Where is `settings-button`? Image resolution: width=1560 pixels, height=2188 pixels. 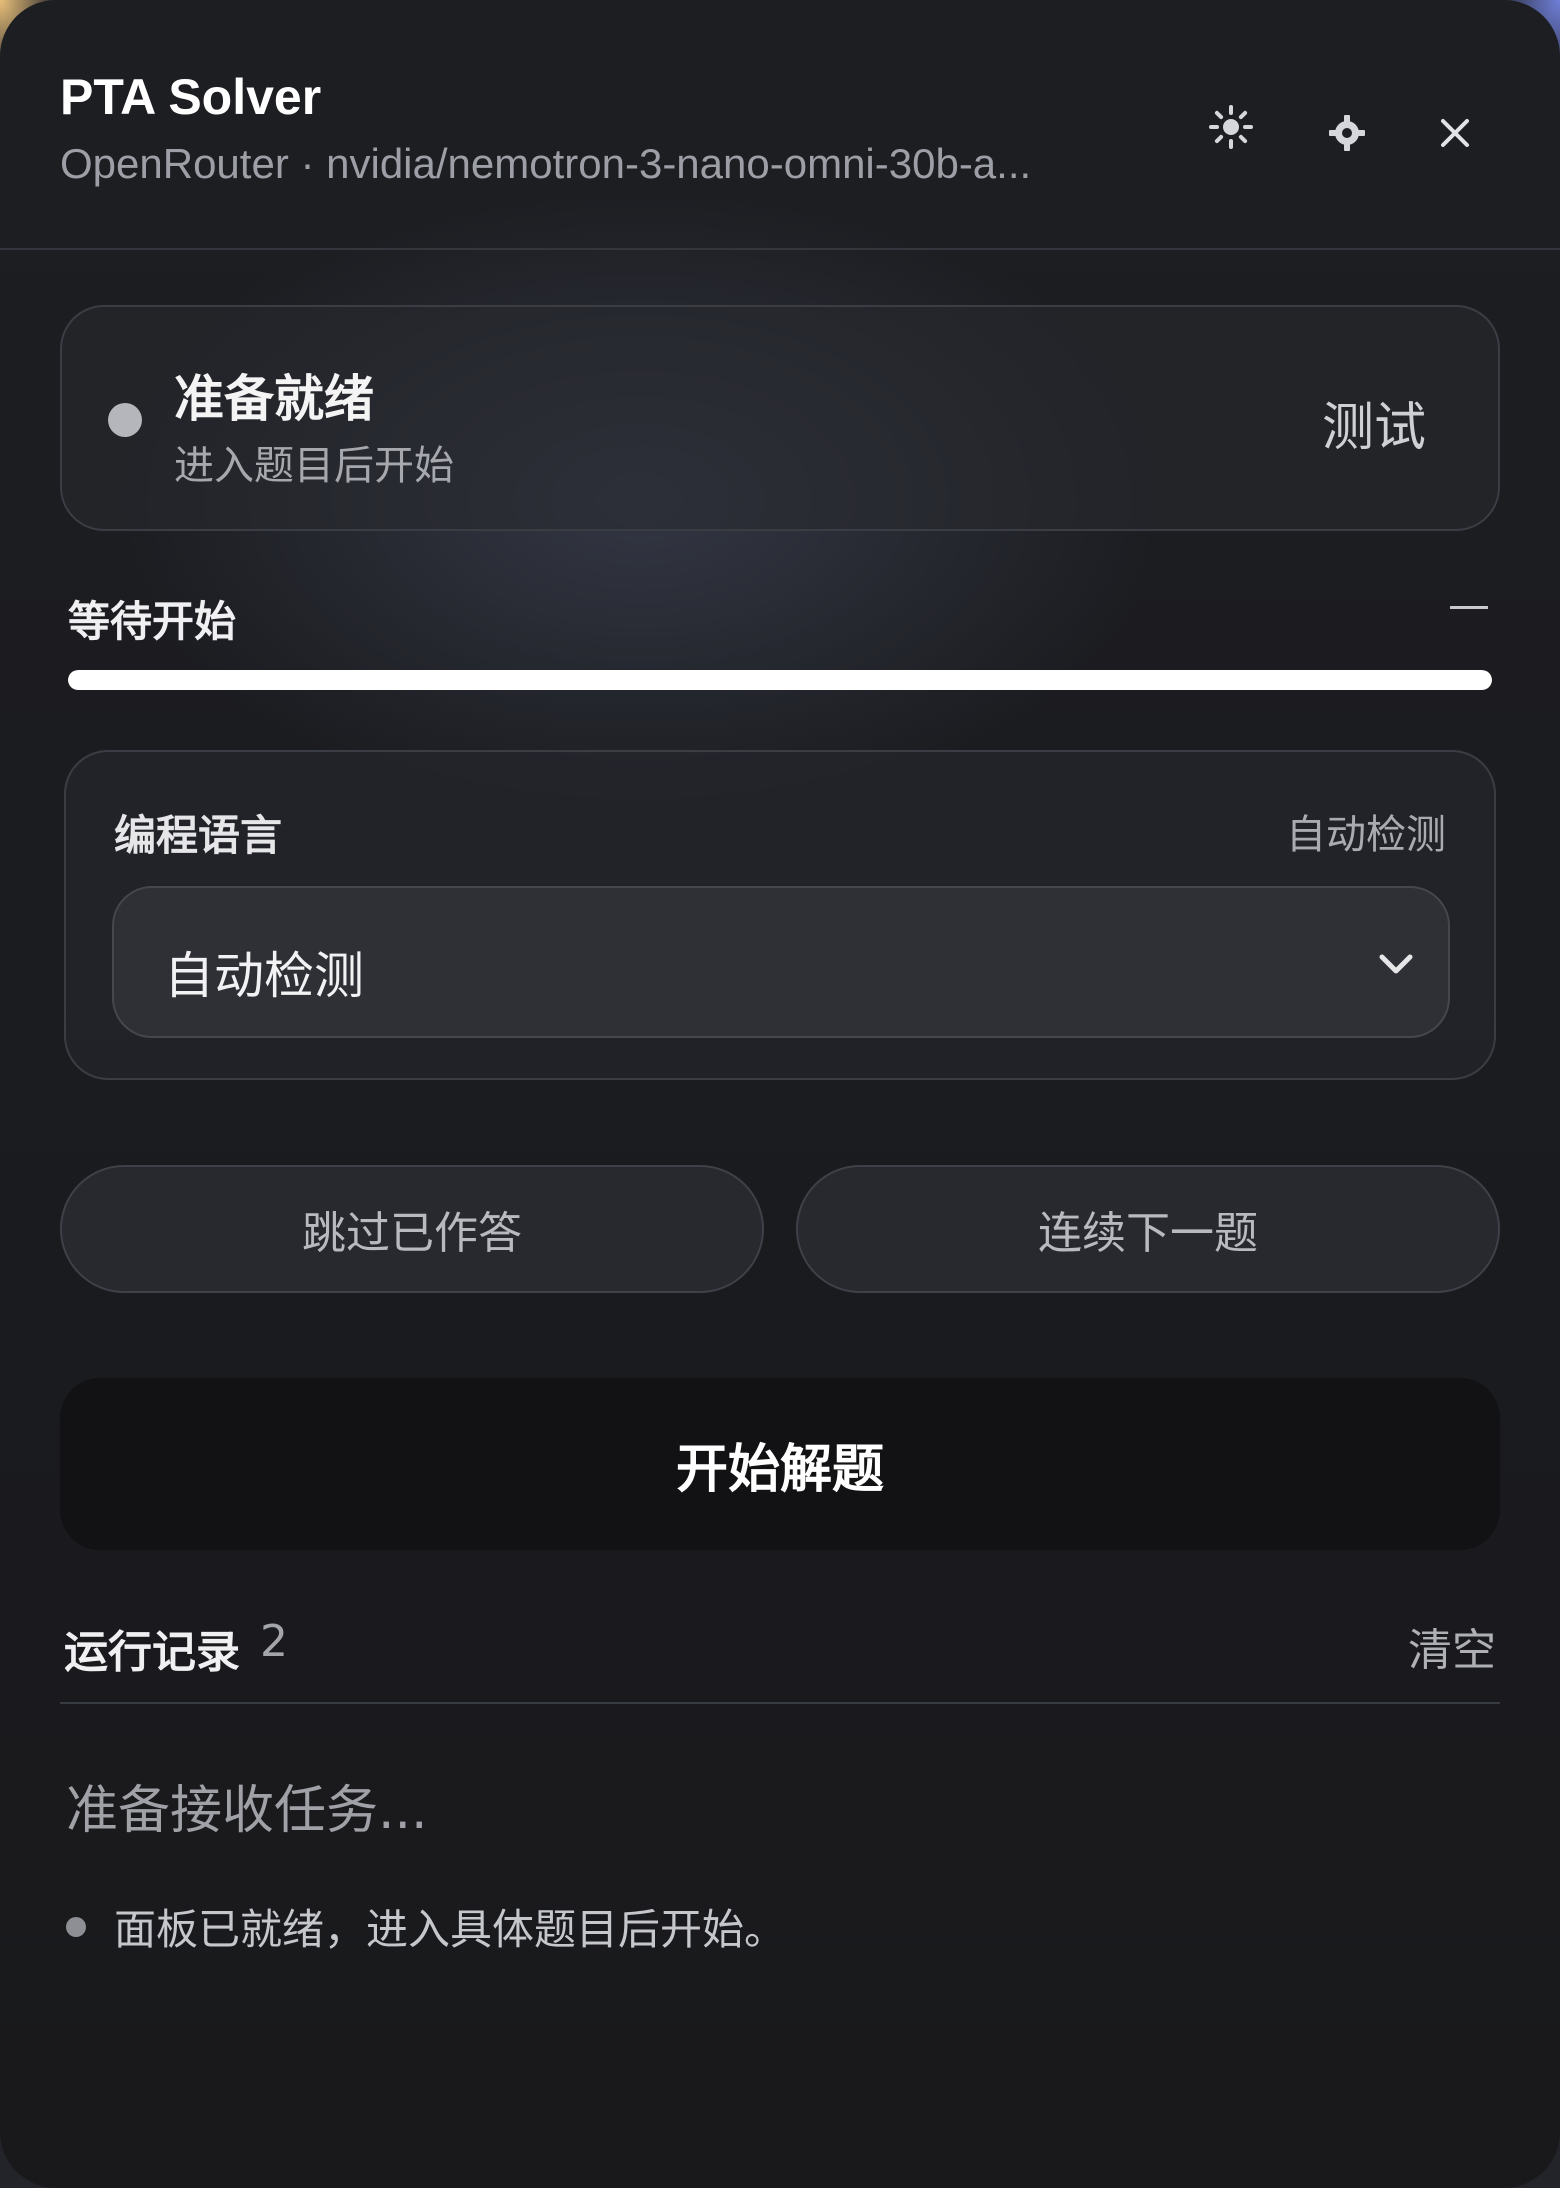
settings-button is located at coordinates (1347, 133).